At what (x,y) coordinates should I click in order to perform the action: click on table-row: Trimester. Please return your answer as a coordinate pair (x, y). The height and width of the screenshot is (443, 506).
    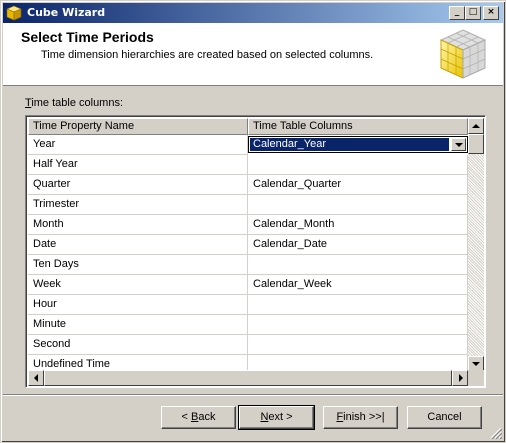
    Looking at the image, I should click on (248, 205).